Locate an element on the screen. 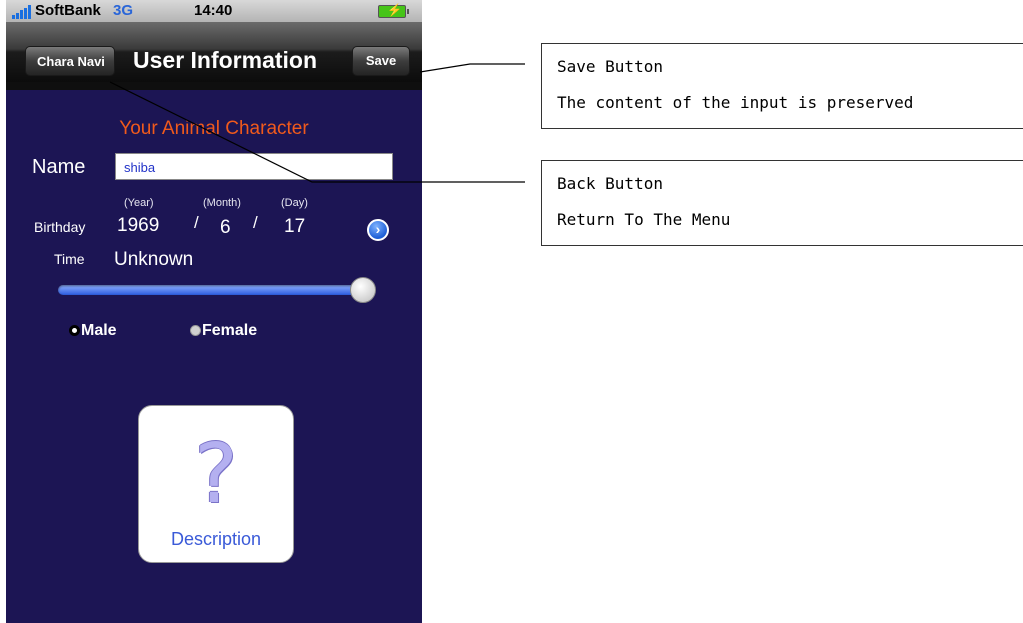 This screenshot has height=623, width=1023. back-leader-line is located at coordinates (317, 132).